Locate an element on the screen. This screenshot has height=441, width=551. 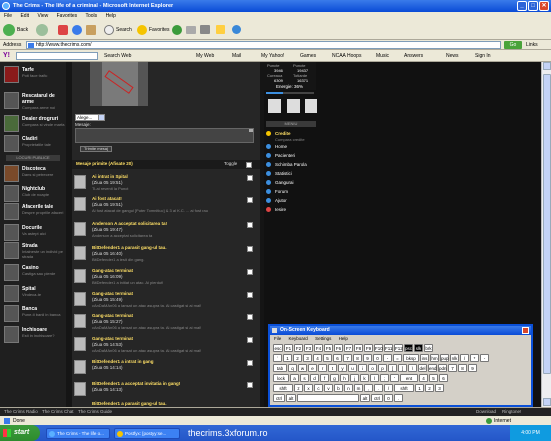
menu-file: File is located at coordinates (8, 16).